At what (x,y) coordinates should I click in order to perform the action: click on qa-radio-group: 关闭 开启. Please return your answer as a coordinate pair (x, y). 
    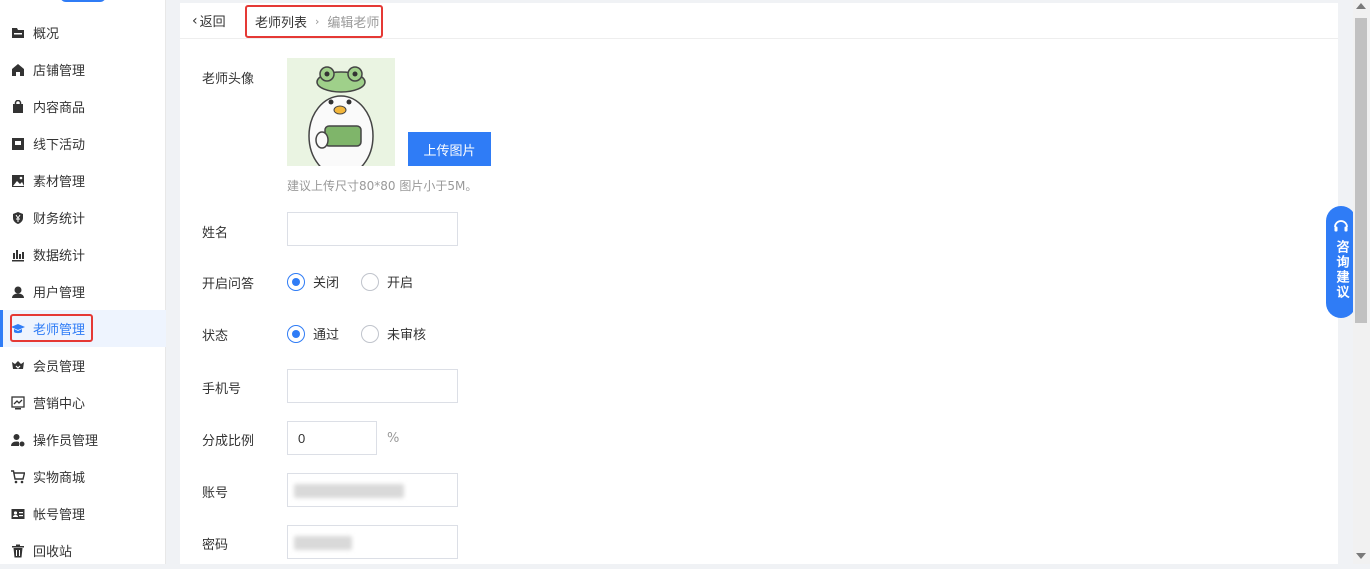
    Looking at the image, I should click on (361, 281).